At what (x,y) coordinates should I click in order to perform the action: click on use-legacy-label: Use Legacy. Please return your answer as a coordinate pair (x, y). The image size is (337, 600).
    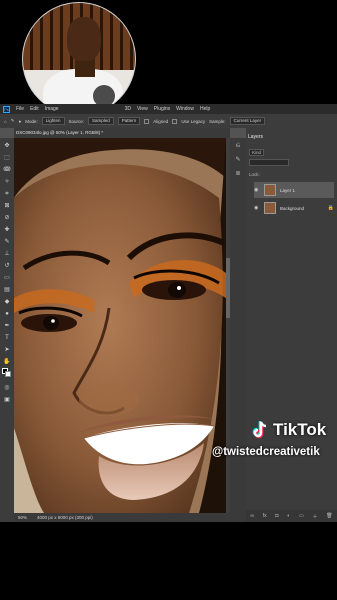
    Looking at the image, I should click on (193, 121).